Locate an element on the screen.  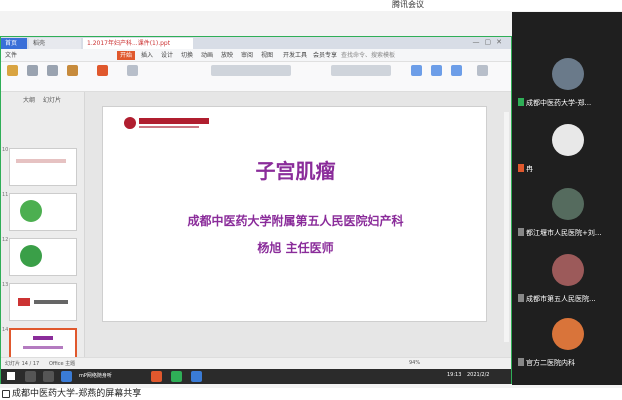
windows-taskbar: mP网络随身听 19:13 2021/2/2 is located at coordinates (256, 376).